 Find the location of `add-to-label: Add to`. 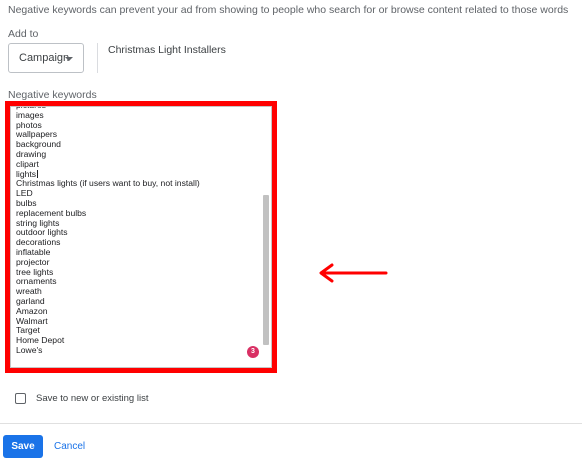

add-to-label: Add to is located at coordinates (23, 34).